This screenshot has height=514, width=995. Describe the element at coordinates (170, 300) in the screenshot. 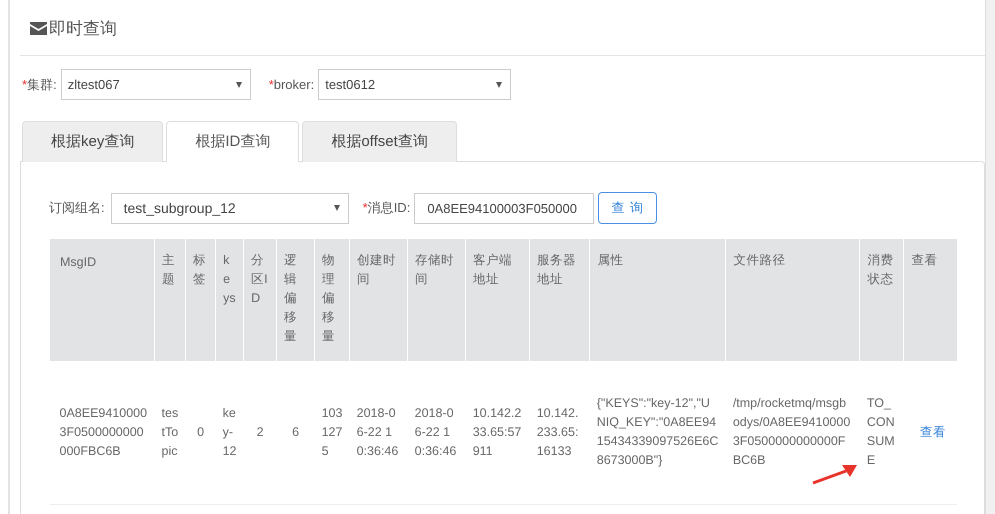

I see `column-header: 主题` at that location.